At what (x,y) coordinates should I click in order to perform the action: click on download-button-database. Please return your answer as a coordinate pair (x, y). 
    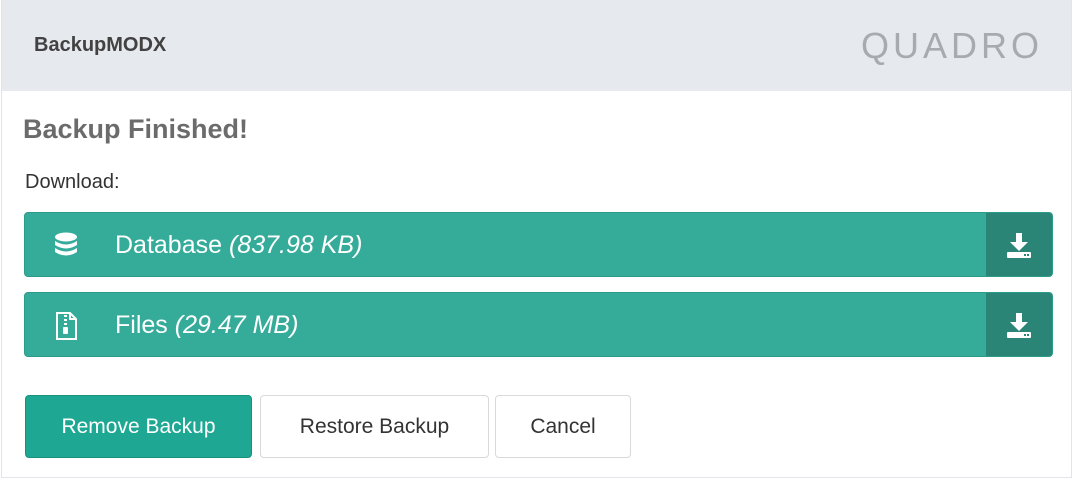
    Looking at the image, I should click on (1019, 244).